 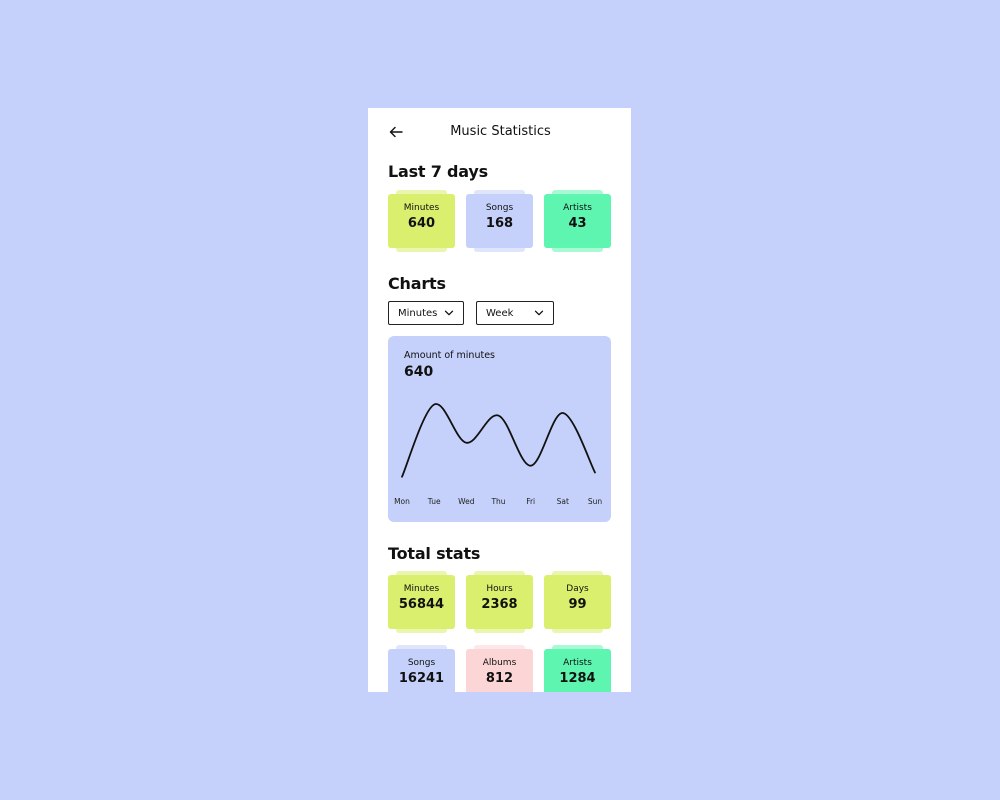 I want to click on stat-value: 812, so click(x=499, y=678).